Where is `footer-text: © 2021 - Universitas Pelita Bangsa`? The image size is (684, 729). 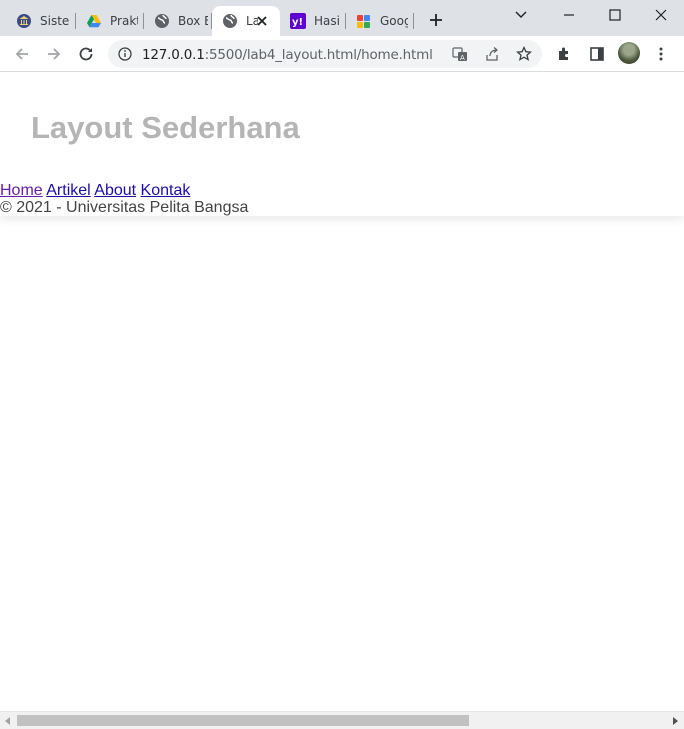 footer-text: © 2021 - Universitas Pelita Bangsa is located at coordinates (124, 207).